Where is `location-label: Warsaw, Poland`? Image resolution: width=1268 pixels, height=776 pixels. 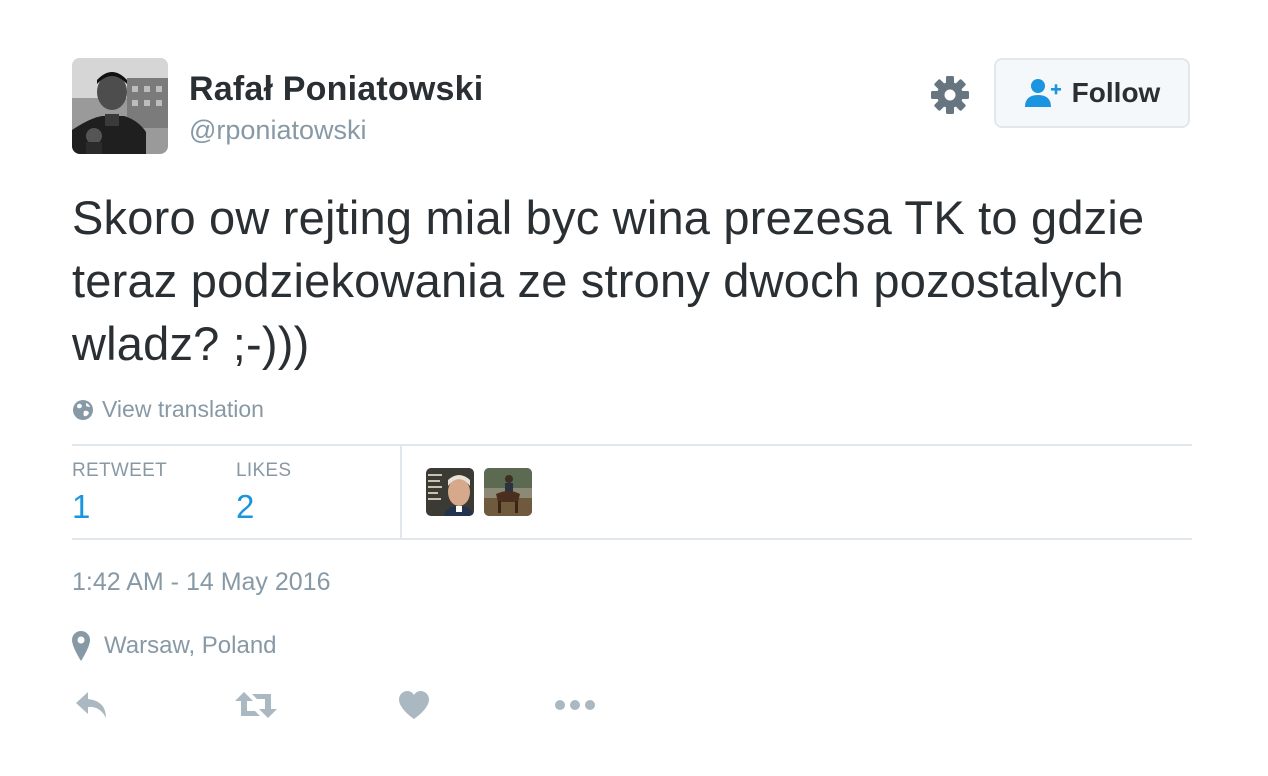 location-label: Warsaw, Poland is located at coordinates (190, 645).